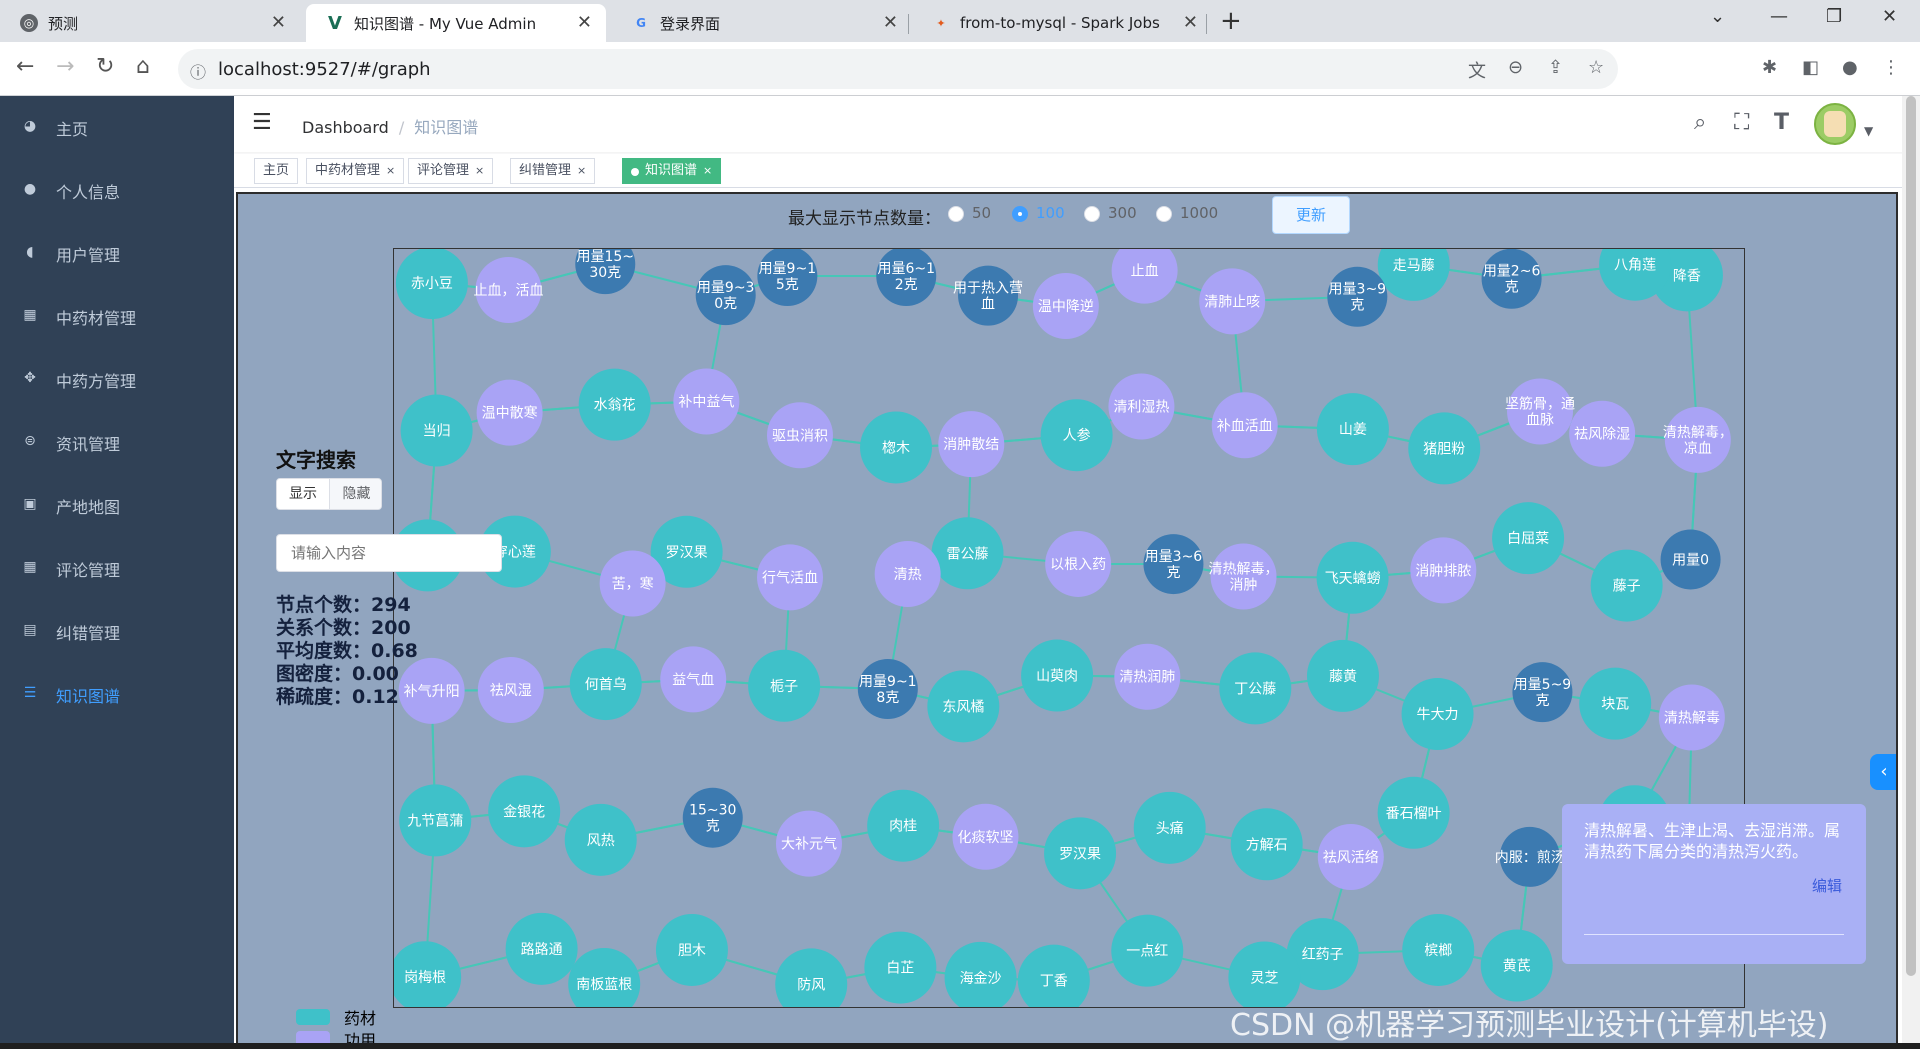 This screenshot has width=1920, height=1049. Describe the element at coordinates (456, 23) in the screenshot. I see `browser-tab-graph: V 知识图谱 - My Vue Admin ✕` at that location.